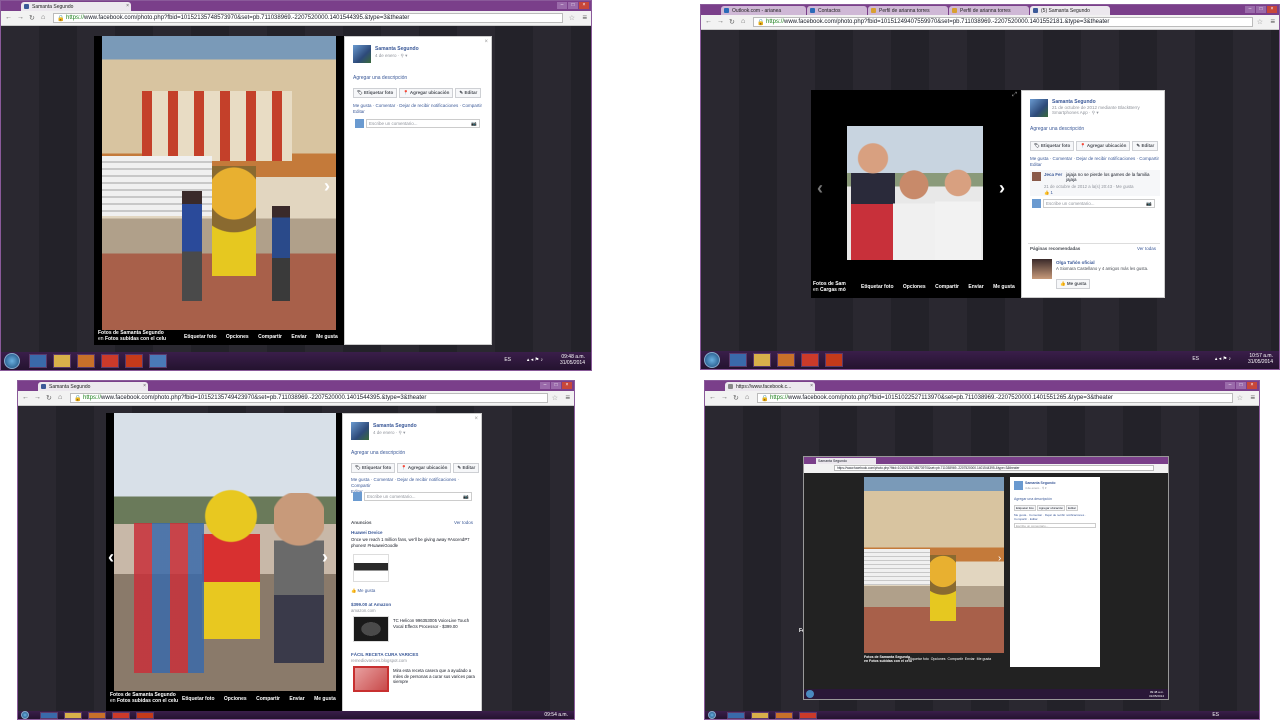  I want to click on ads-see-all-link: Ver todos, so click(463, 522).